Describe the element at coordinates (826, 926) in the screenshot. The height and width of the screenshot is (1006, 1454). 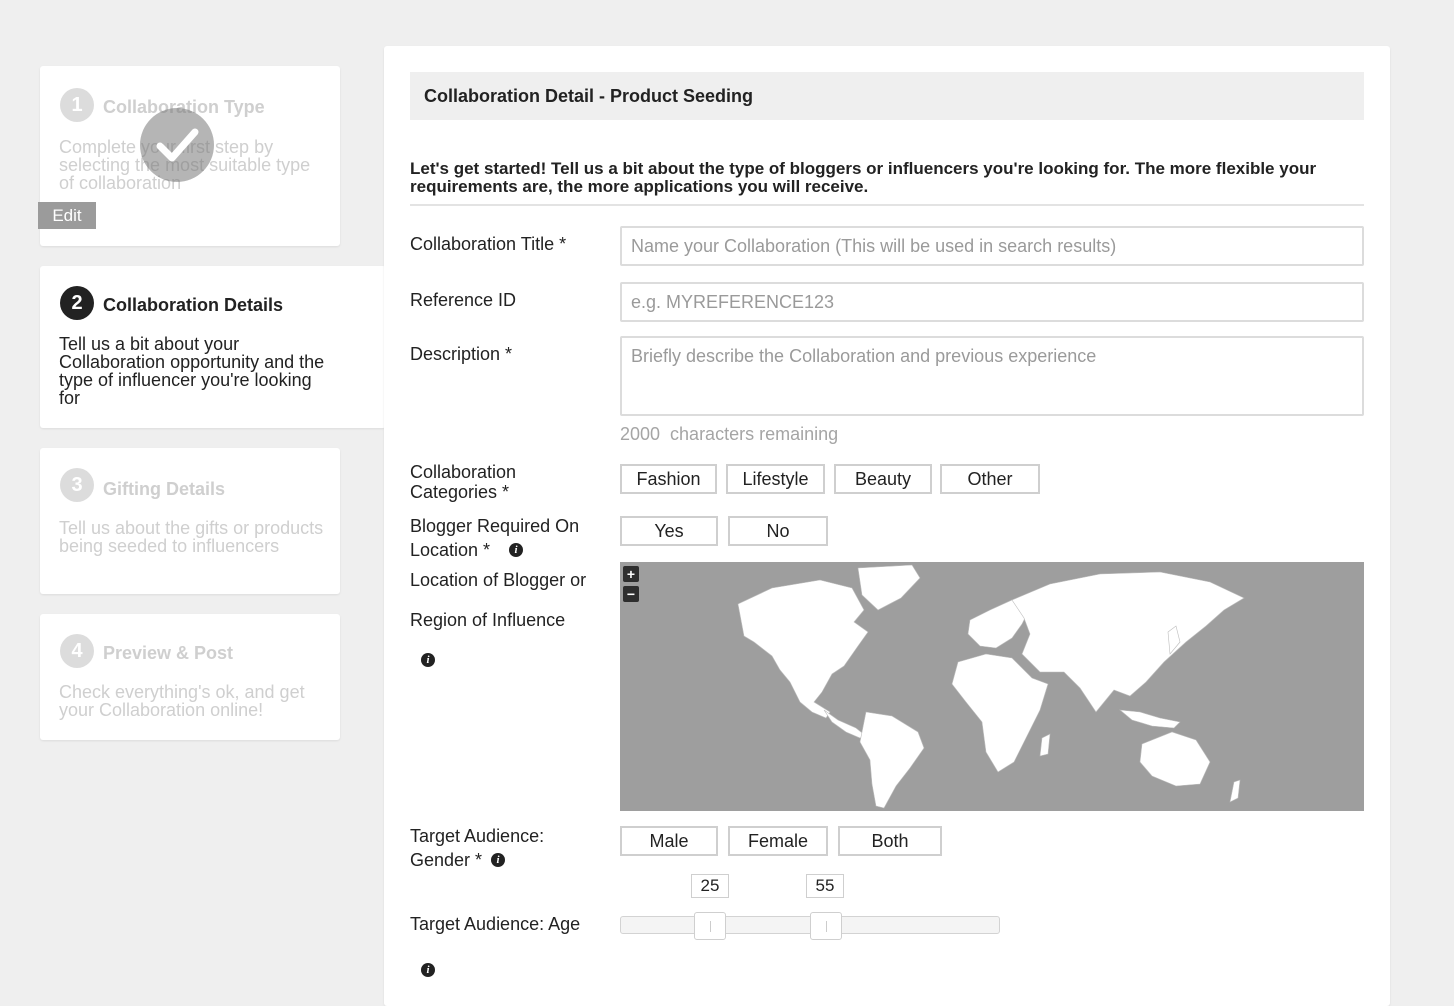
I see `age-max-handle` at that location.